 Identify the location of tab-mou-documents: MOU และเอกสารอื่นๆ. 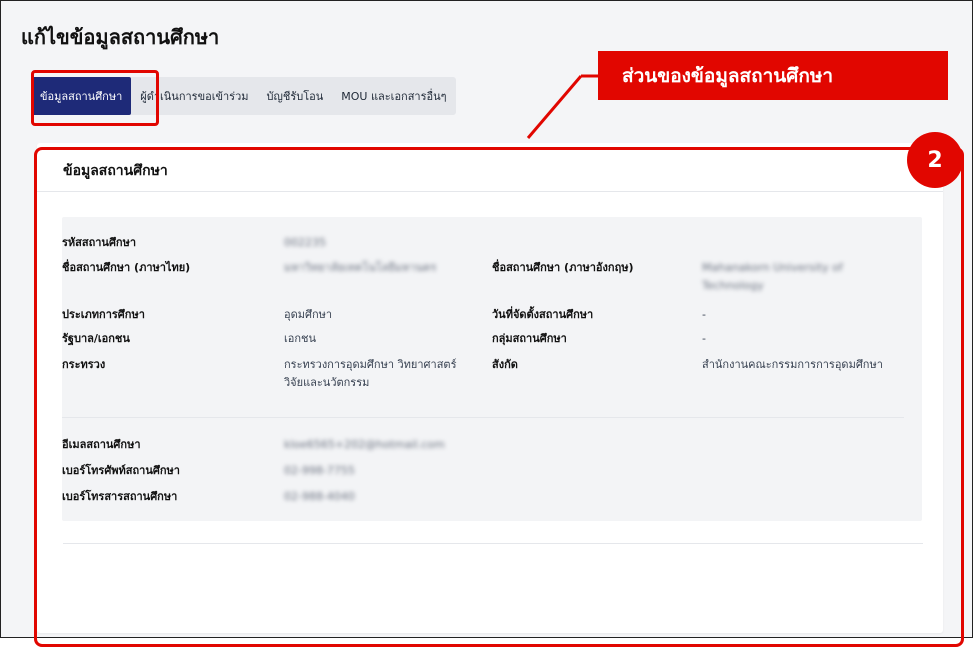
(393, 96).